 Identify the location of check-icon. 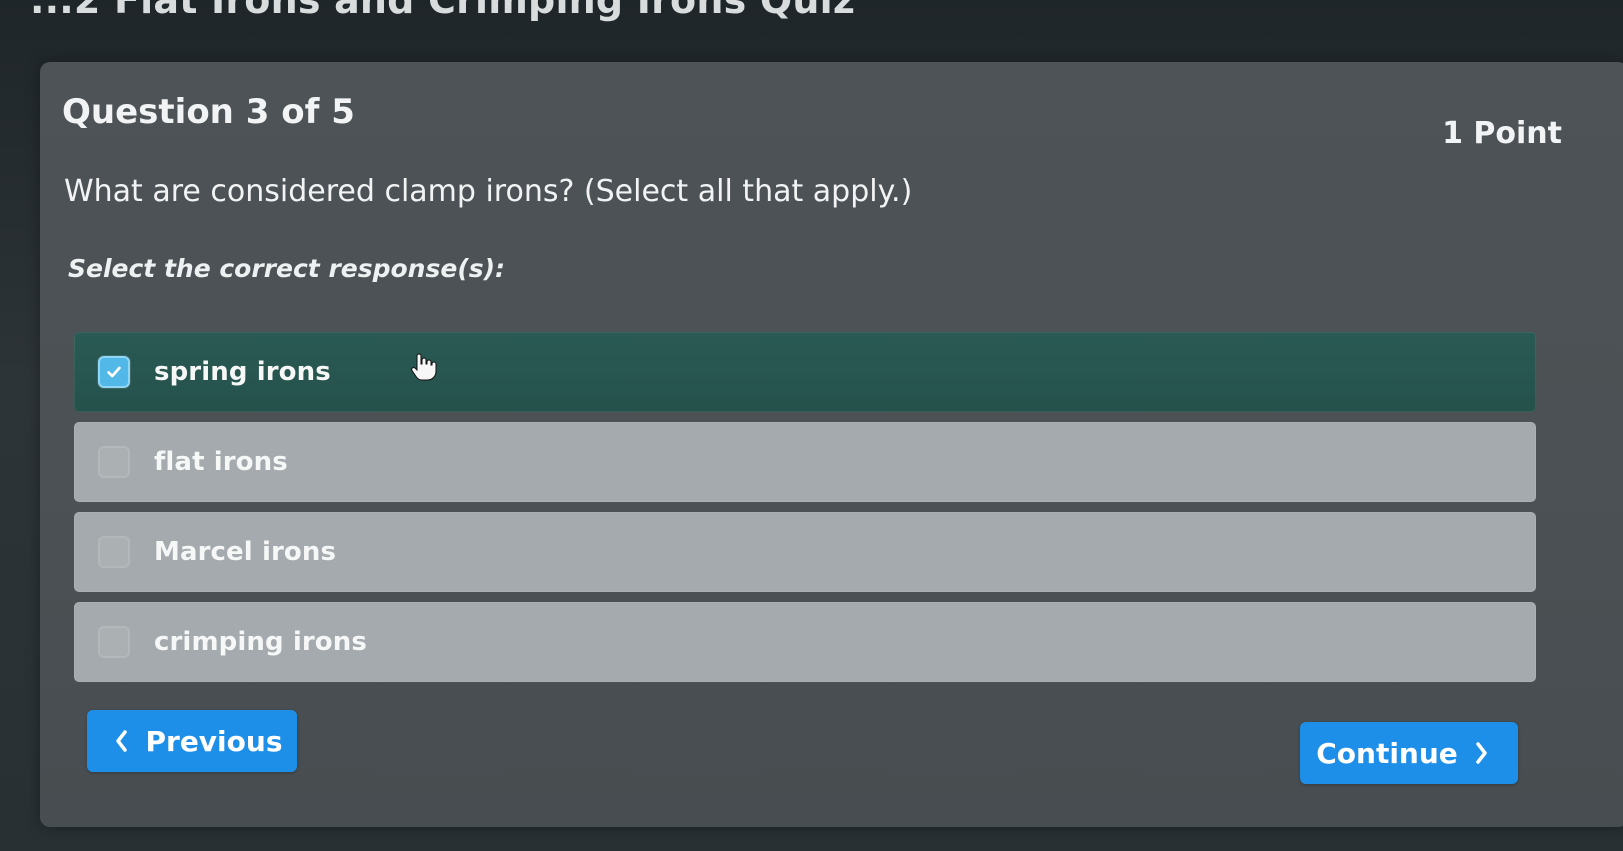
(114, 372).